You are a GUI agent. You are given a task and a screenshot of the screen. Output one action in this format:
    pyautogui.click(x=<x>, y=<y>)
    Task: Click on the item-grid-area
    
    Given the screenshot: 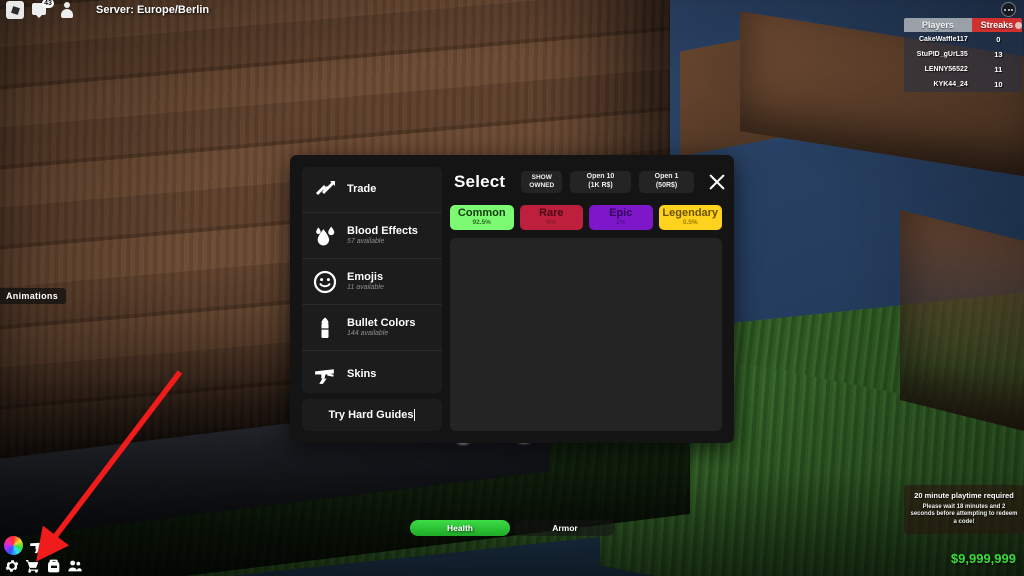 What is the action you would take?
    pyautogui.click(x=586, y=334)
    